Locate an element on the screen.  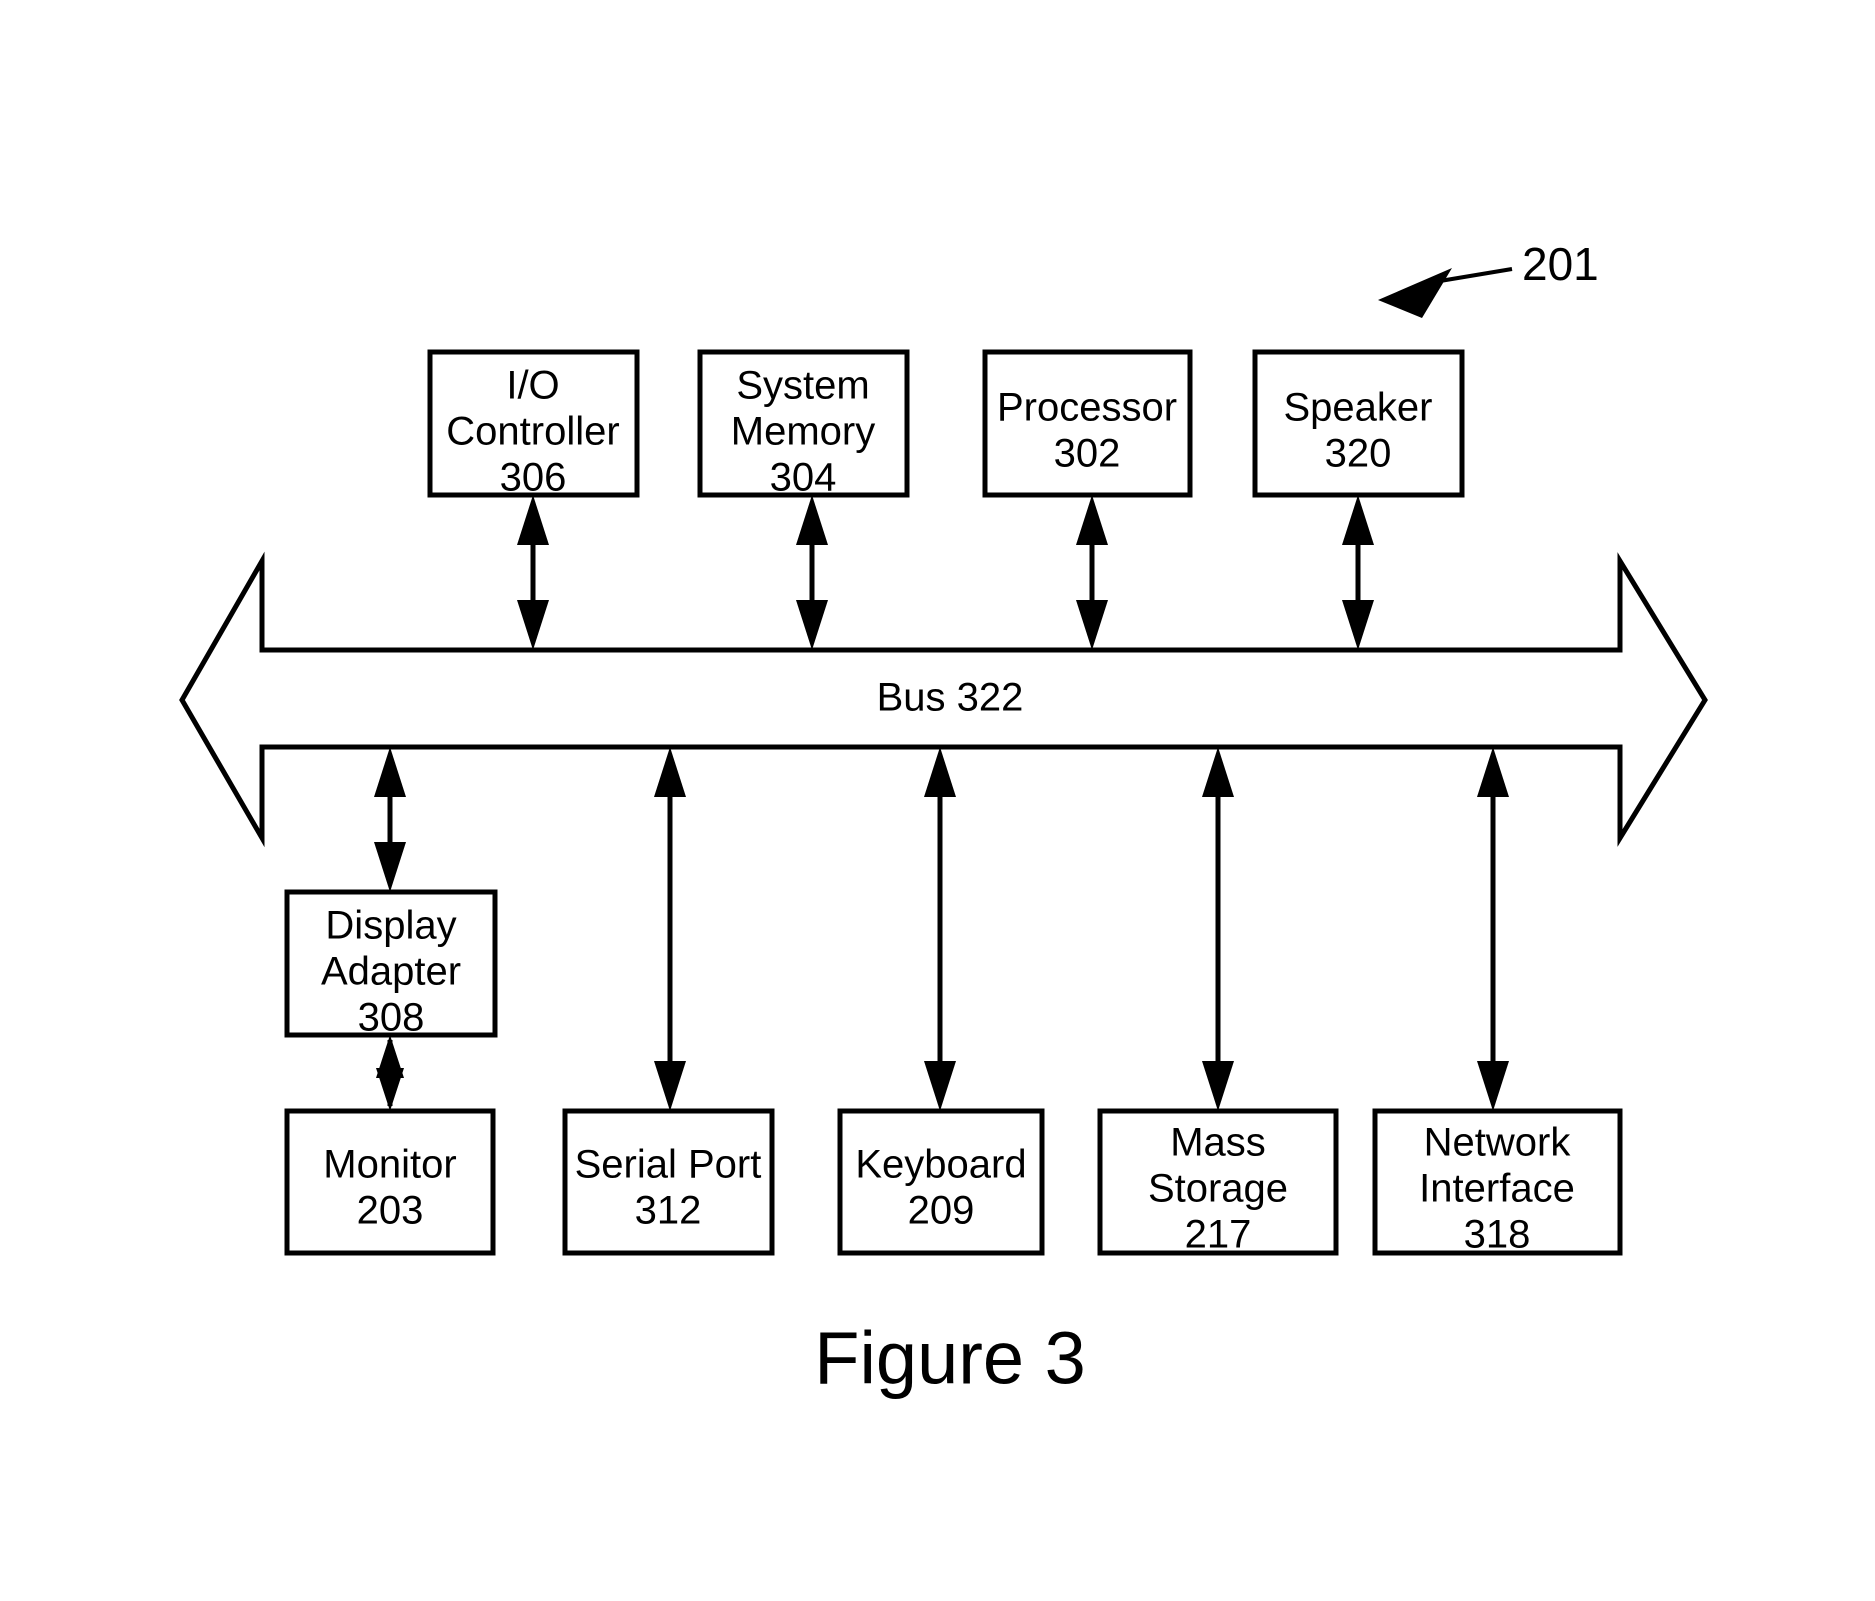
display-adapter-label-line1: Display is located at coordinates (390, 926).